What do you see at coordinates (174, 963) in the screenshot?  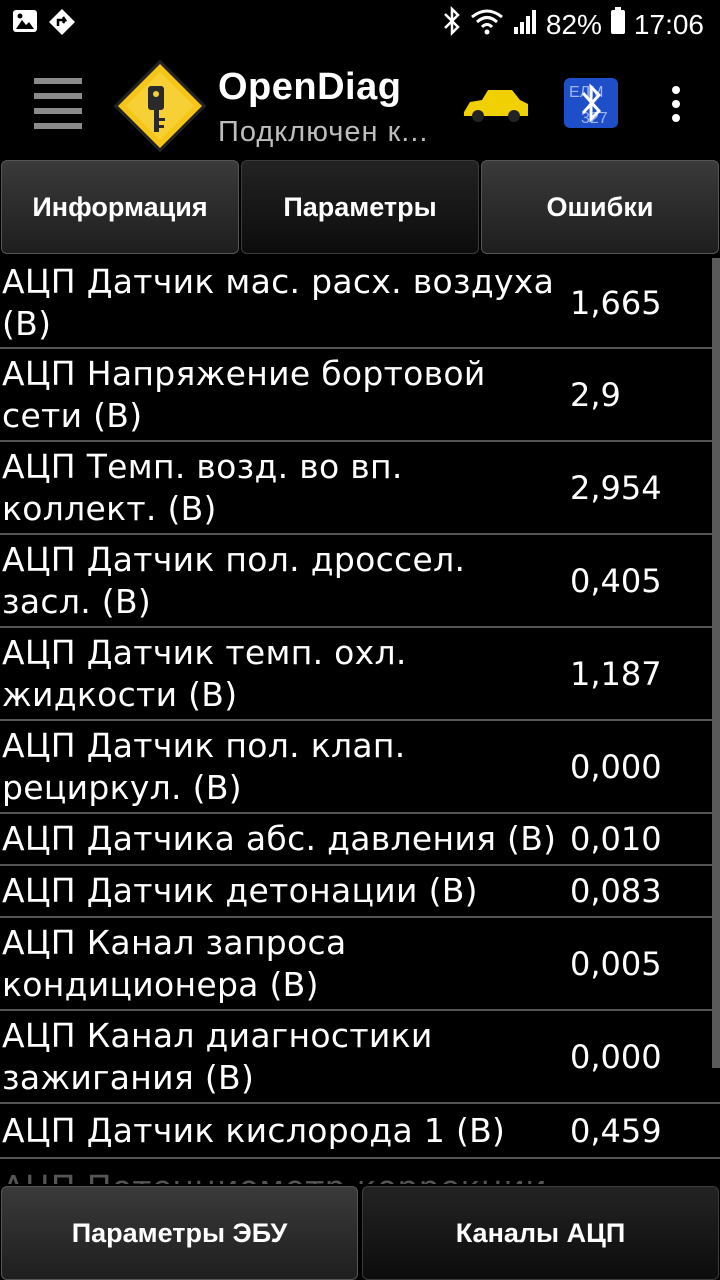 I see `param-label: АЦП Канал запроса кондиционера (В)` at bounding box center [174, 963].